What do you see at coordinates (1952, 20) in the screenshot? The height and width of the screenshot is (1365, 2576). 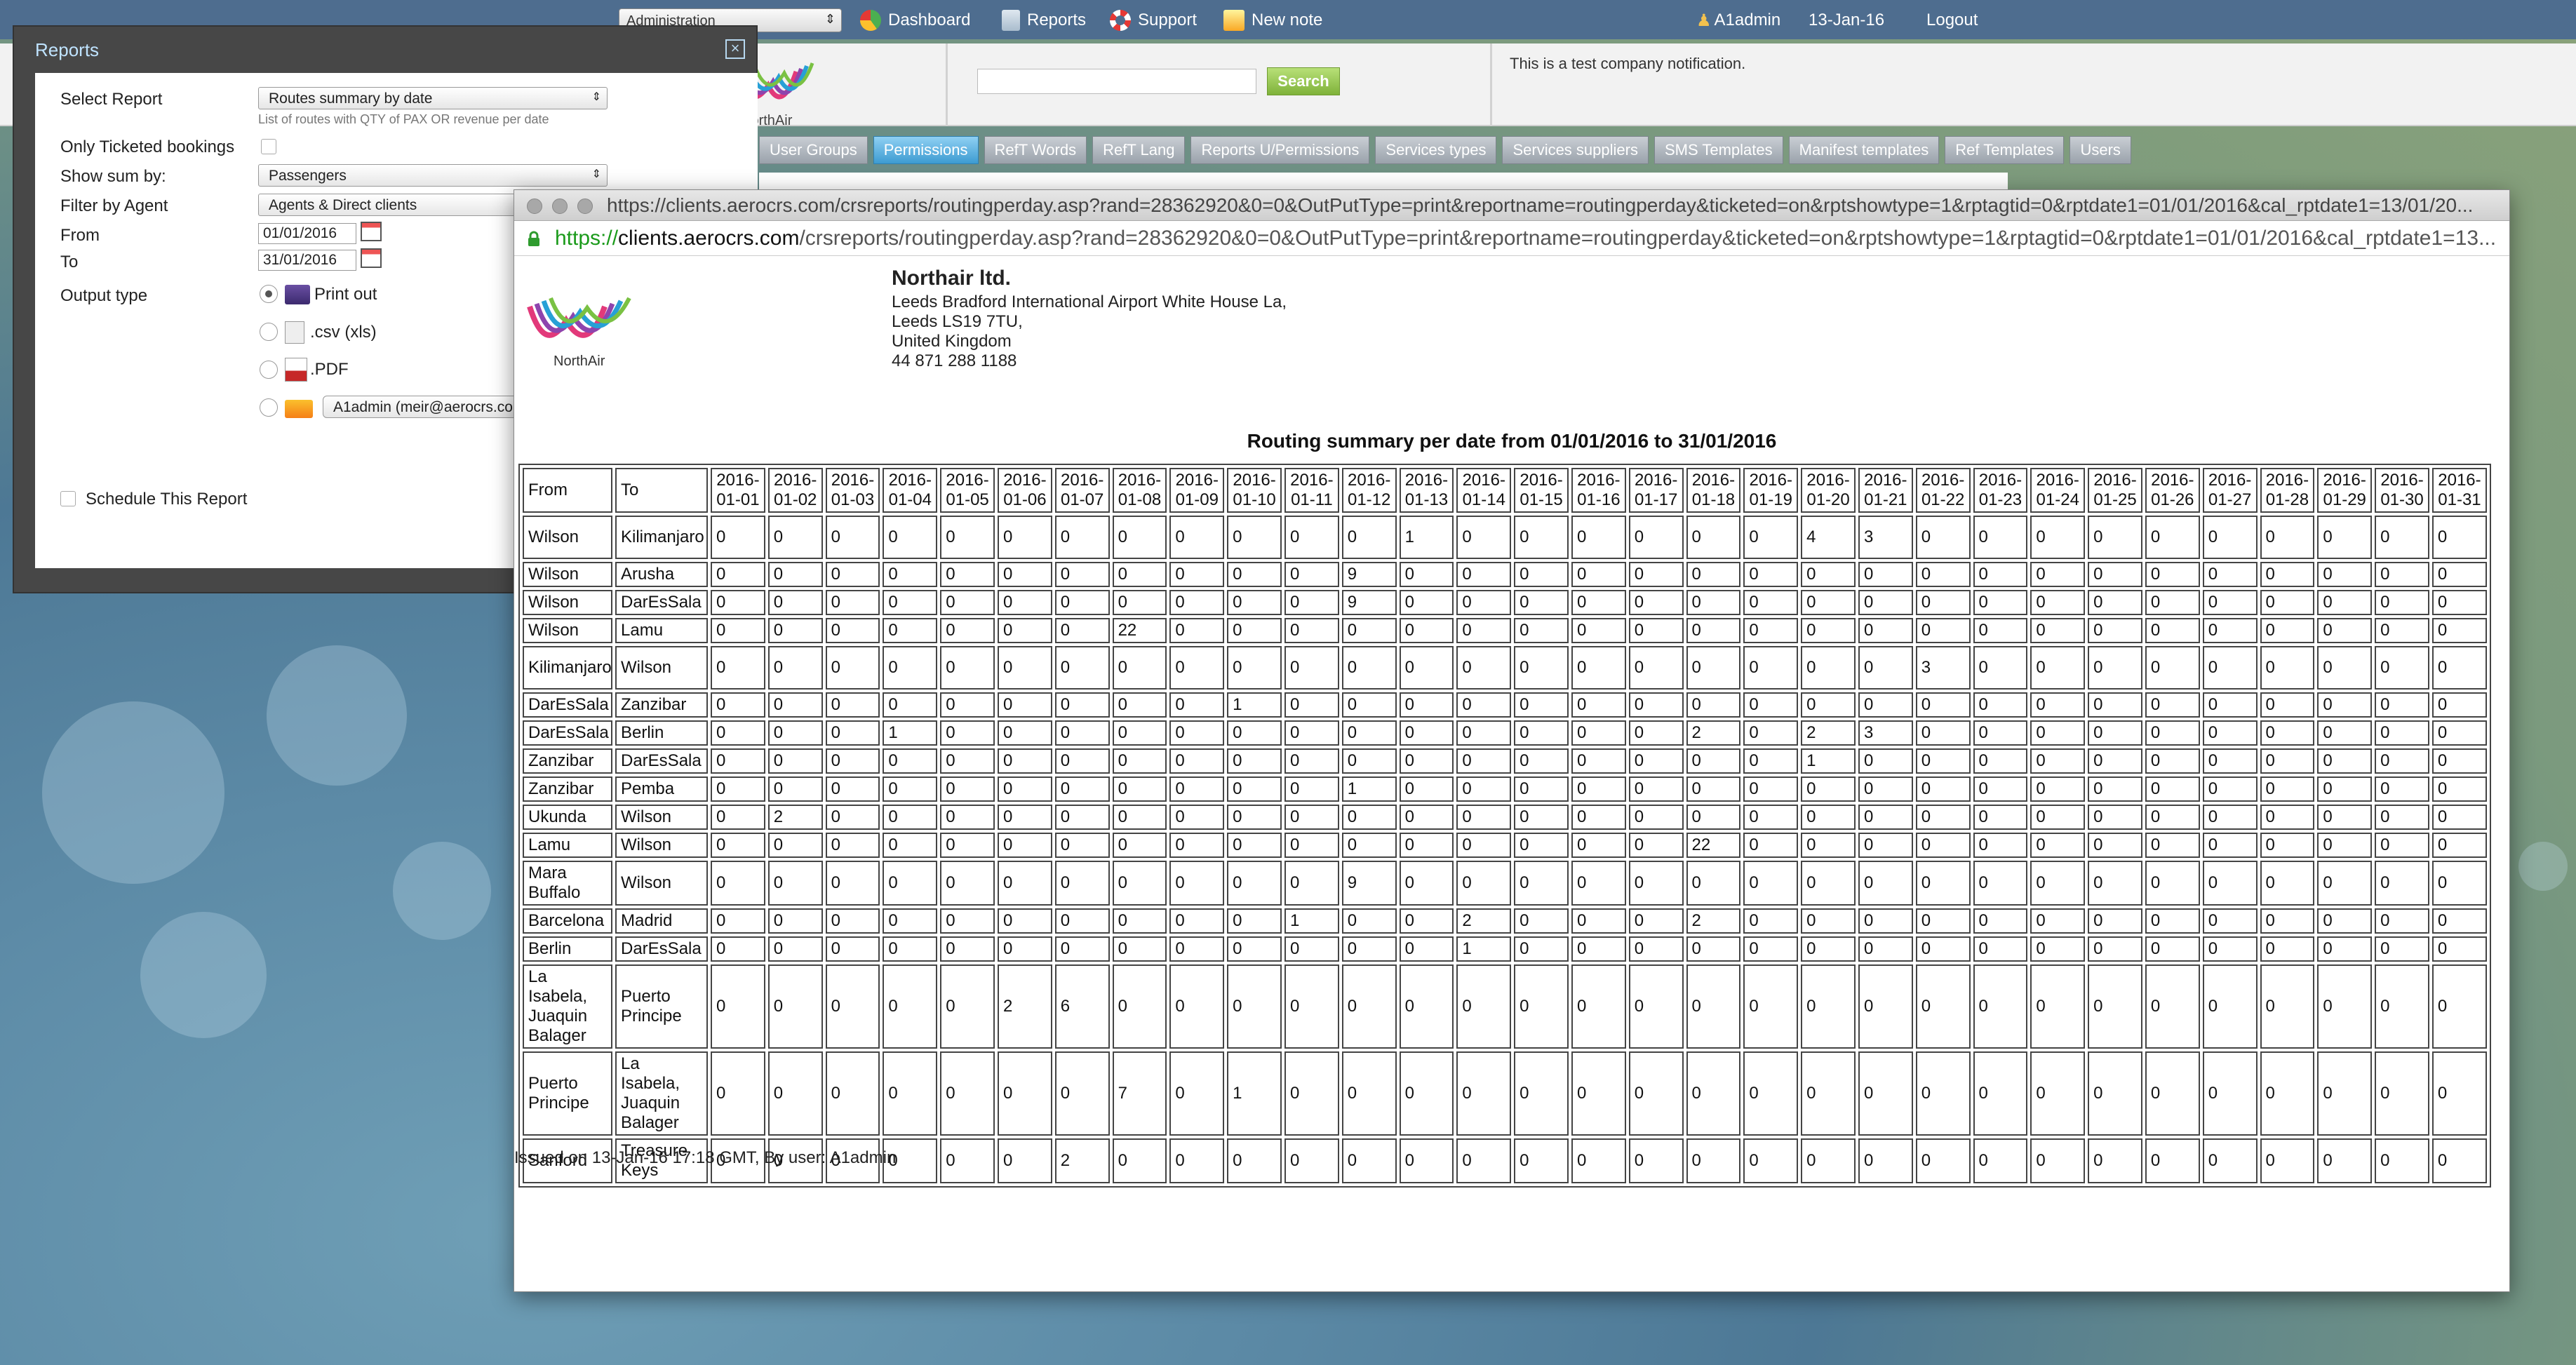 I see `logout-link: Logout` at bounding box center [1952, 20].